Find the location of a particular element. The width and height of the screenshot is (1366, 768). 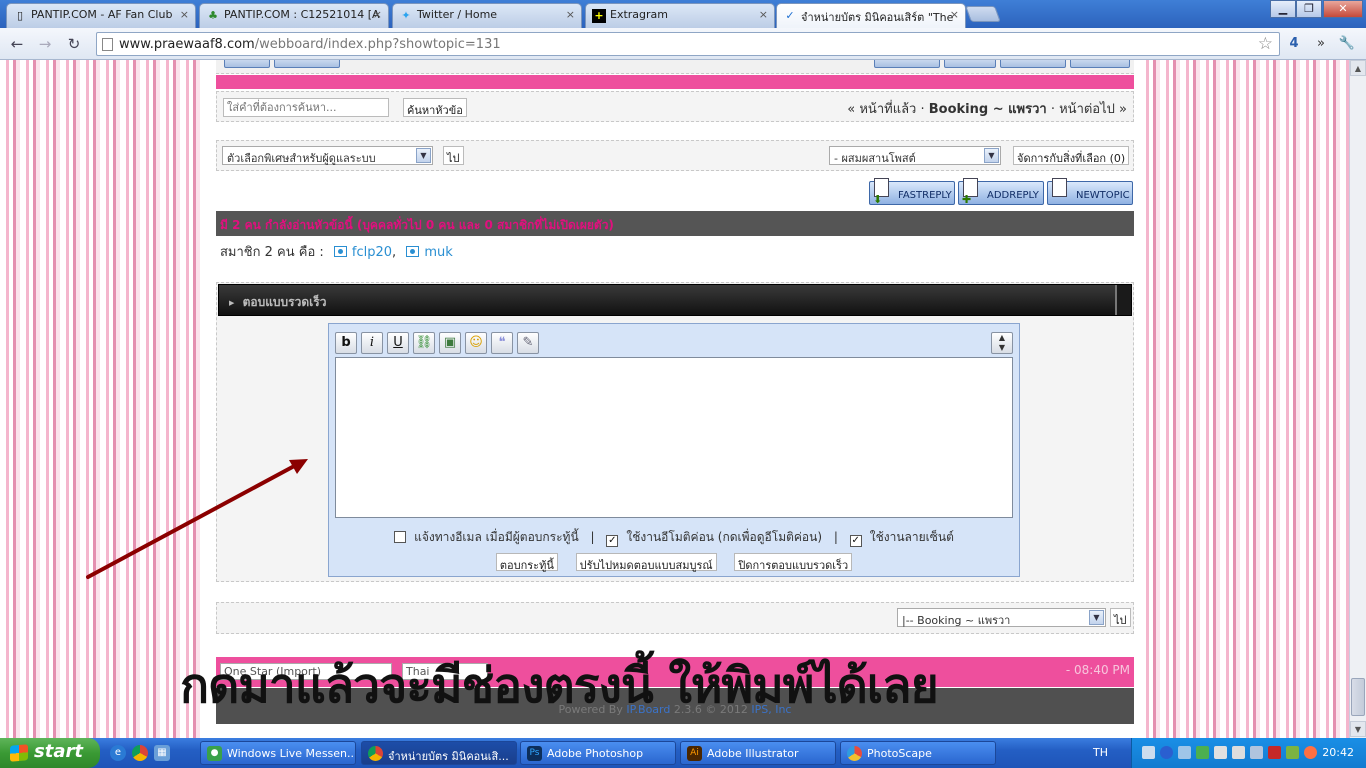

edit-button is located at coordinates (970, 64).